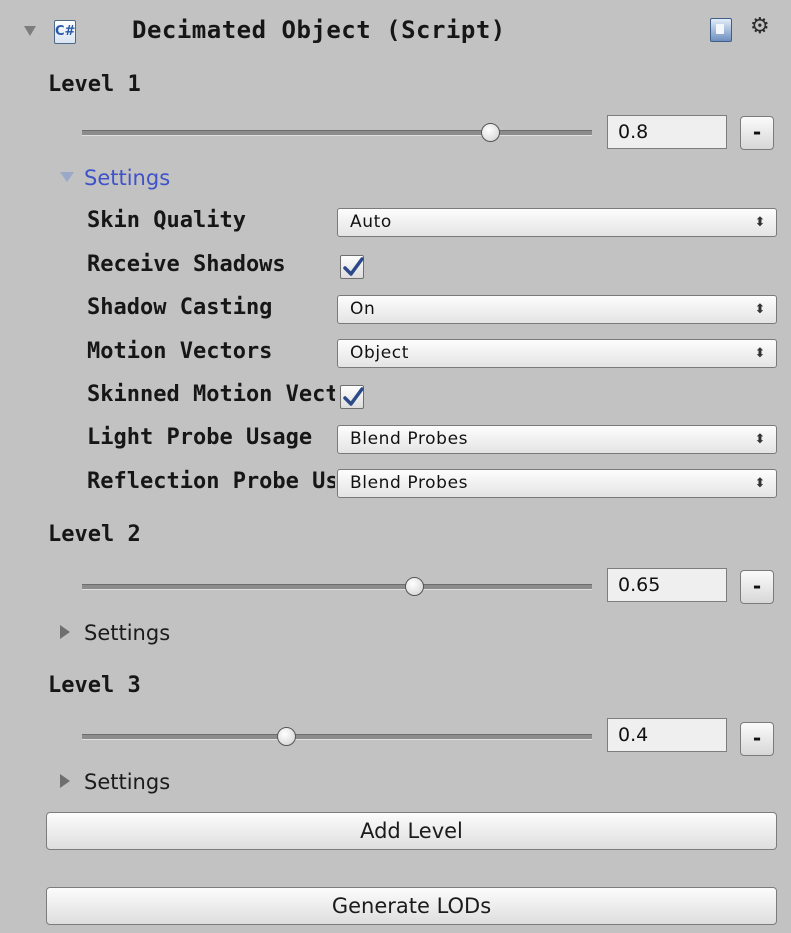  I want to click on light-probe-usage-value: Blend Probes, so click(409, 439).